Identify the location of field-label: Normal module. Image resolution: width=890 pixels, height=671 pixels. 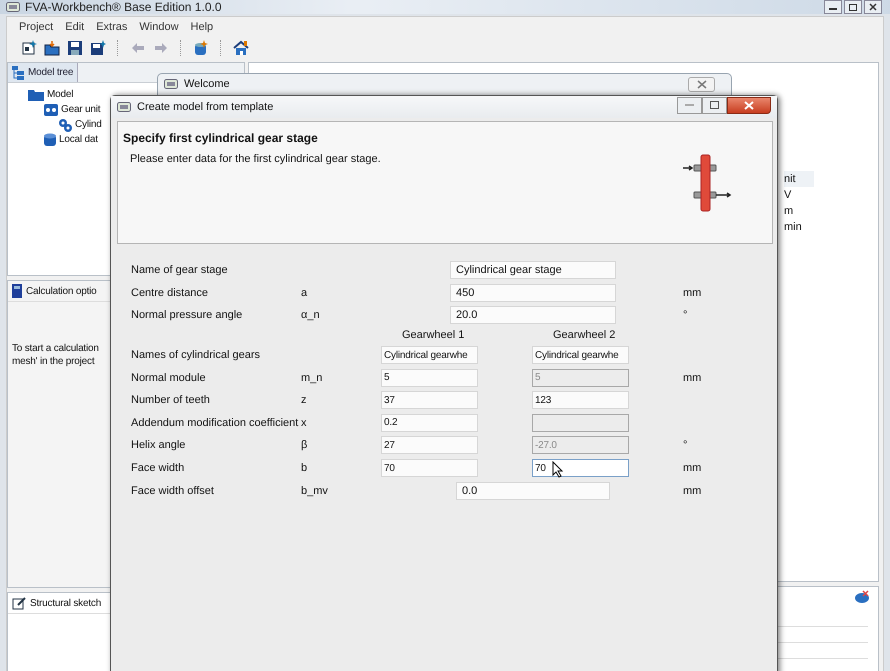
(169, 378).